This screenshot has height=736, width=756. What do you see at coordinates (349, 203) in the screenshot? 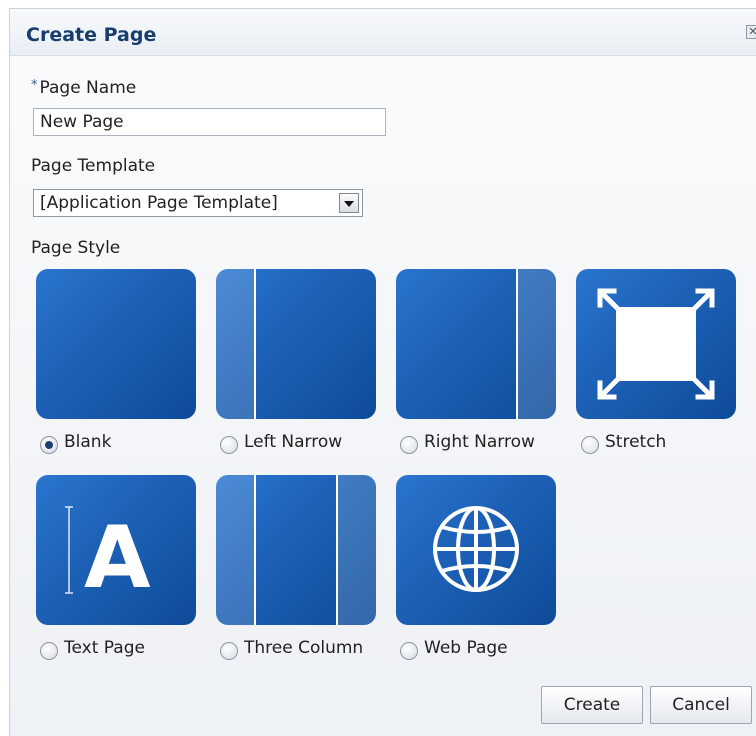
I see `chevron-down-icon` at bounding box center [349, 203].